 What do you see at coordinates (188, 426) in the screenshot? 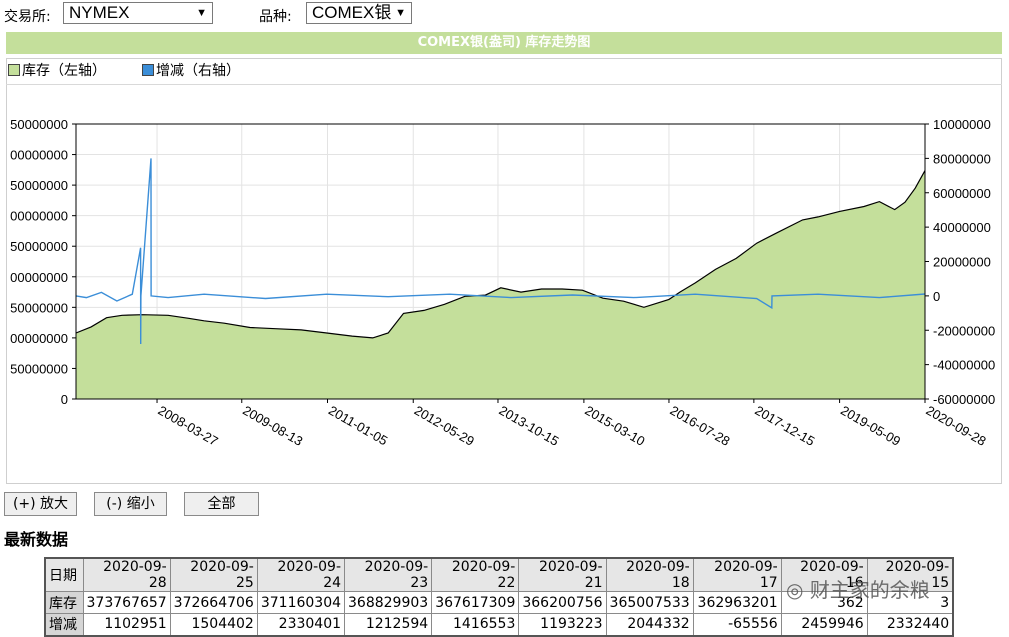
I see `x-tick-label: 2008-03-27` at bounding box center [188, 426].